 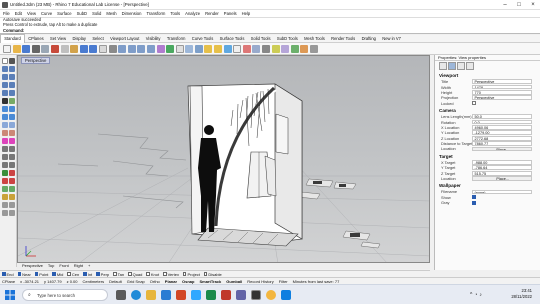 What do you see at coordinates (502, 192) in the screenshot?
I see `filename-select: (none)` at bounding box center [502, 192].